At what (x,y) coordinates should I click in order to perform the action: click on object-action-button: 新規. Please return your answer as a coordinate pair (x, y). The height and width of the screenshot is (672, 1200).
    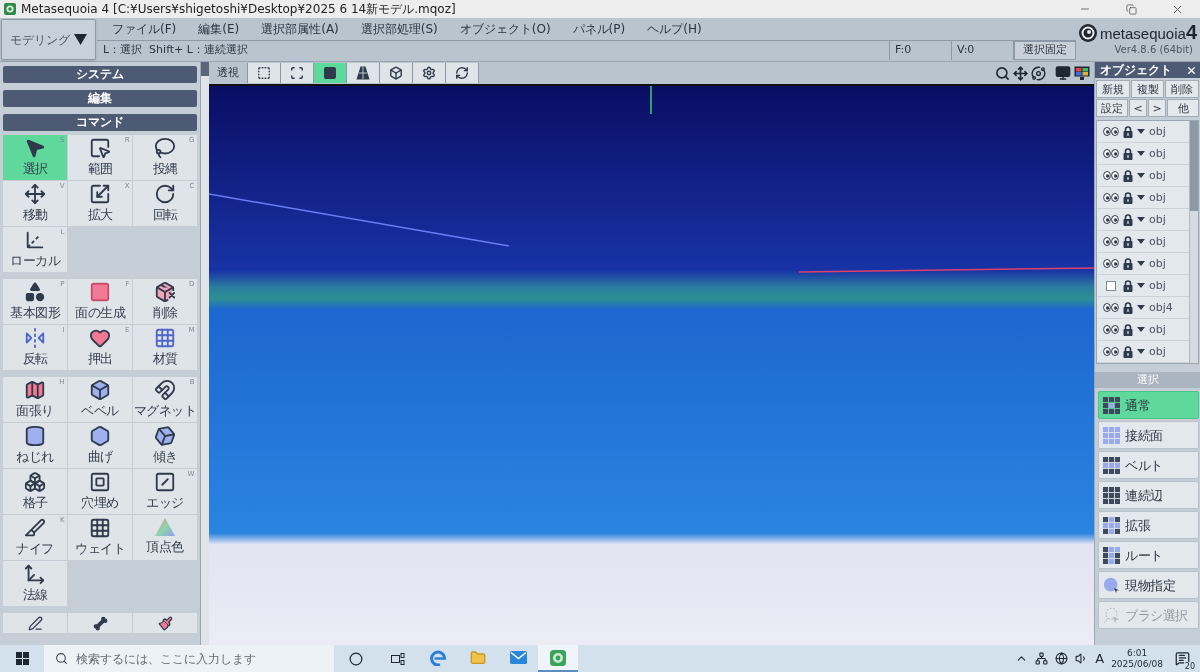
    Looking at the image, I should click on (1113, 89).